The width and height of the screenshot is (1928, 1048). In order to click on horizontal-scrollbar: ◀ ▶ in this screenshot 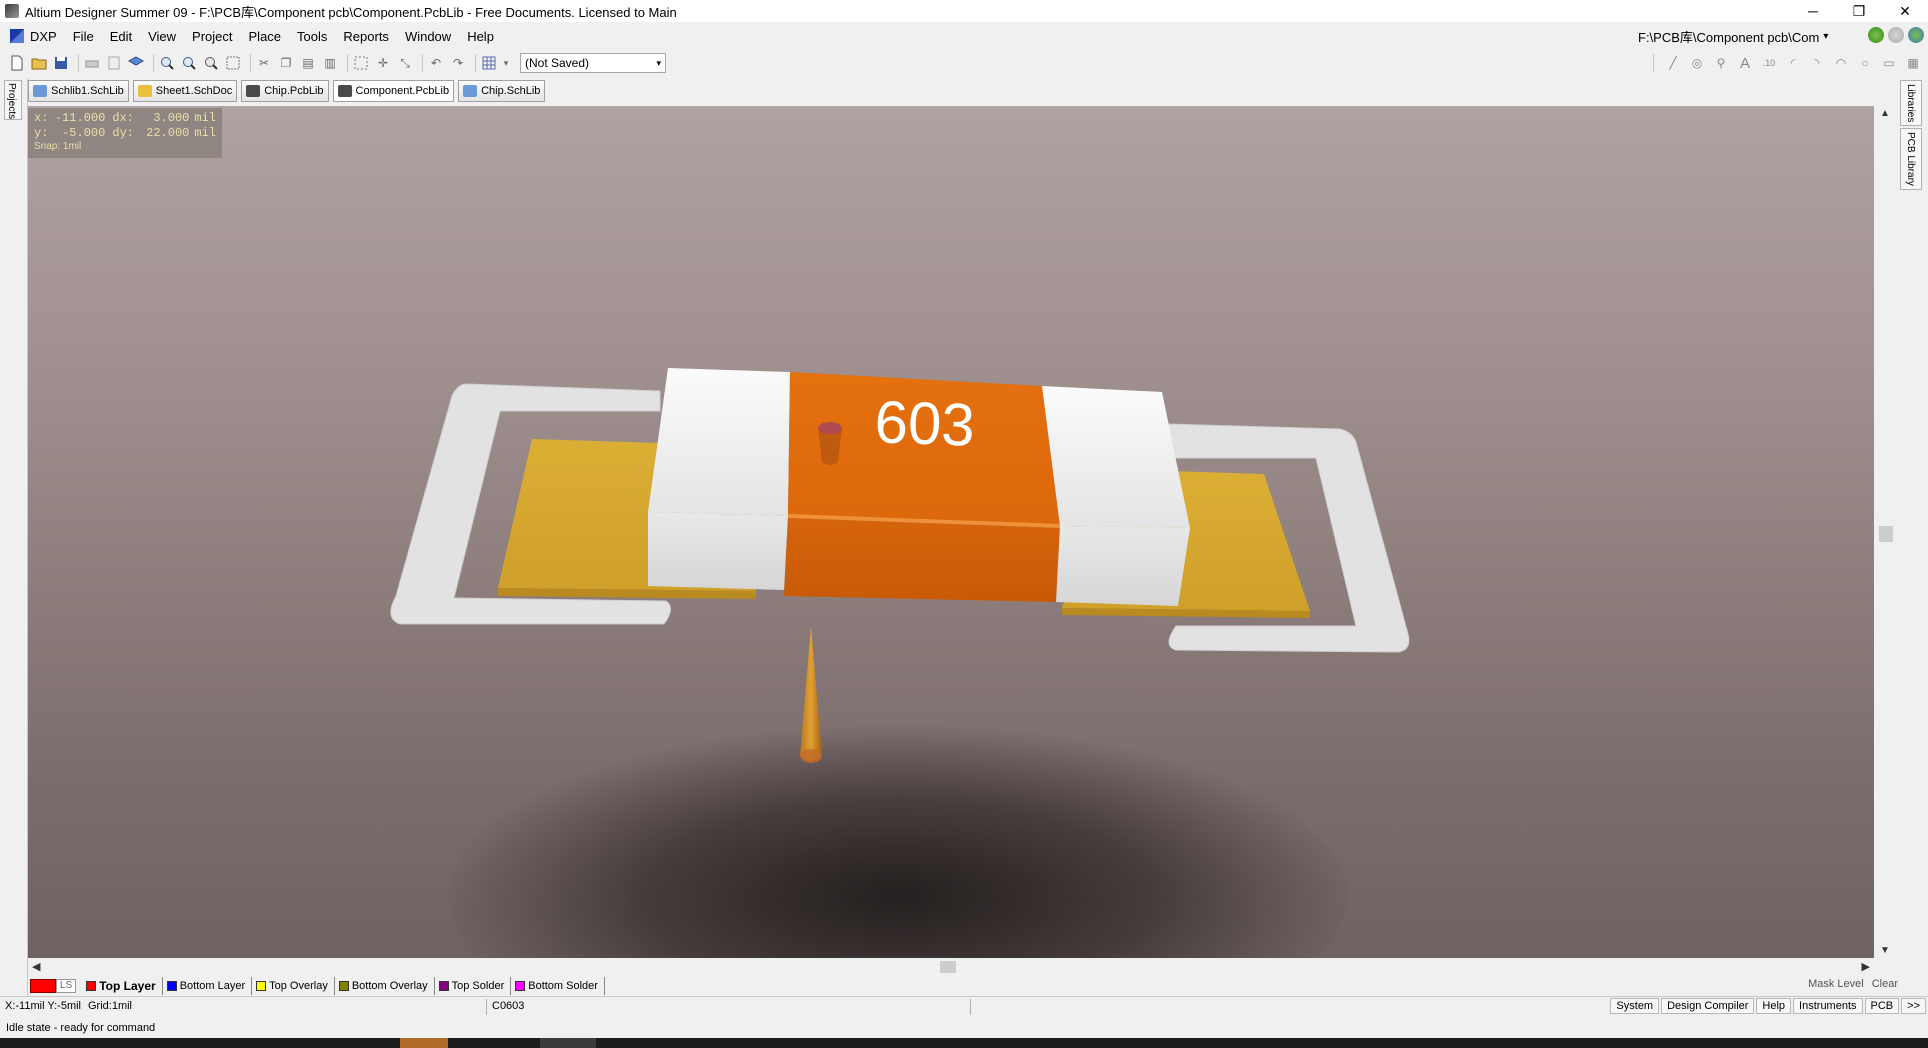, I will do `click(951, 967)`.